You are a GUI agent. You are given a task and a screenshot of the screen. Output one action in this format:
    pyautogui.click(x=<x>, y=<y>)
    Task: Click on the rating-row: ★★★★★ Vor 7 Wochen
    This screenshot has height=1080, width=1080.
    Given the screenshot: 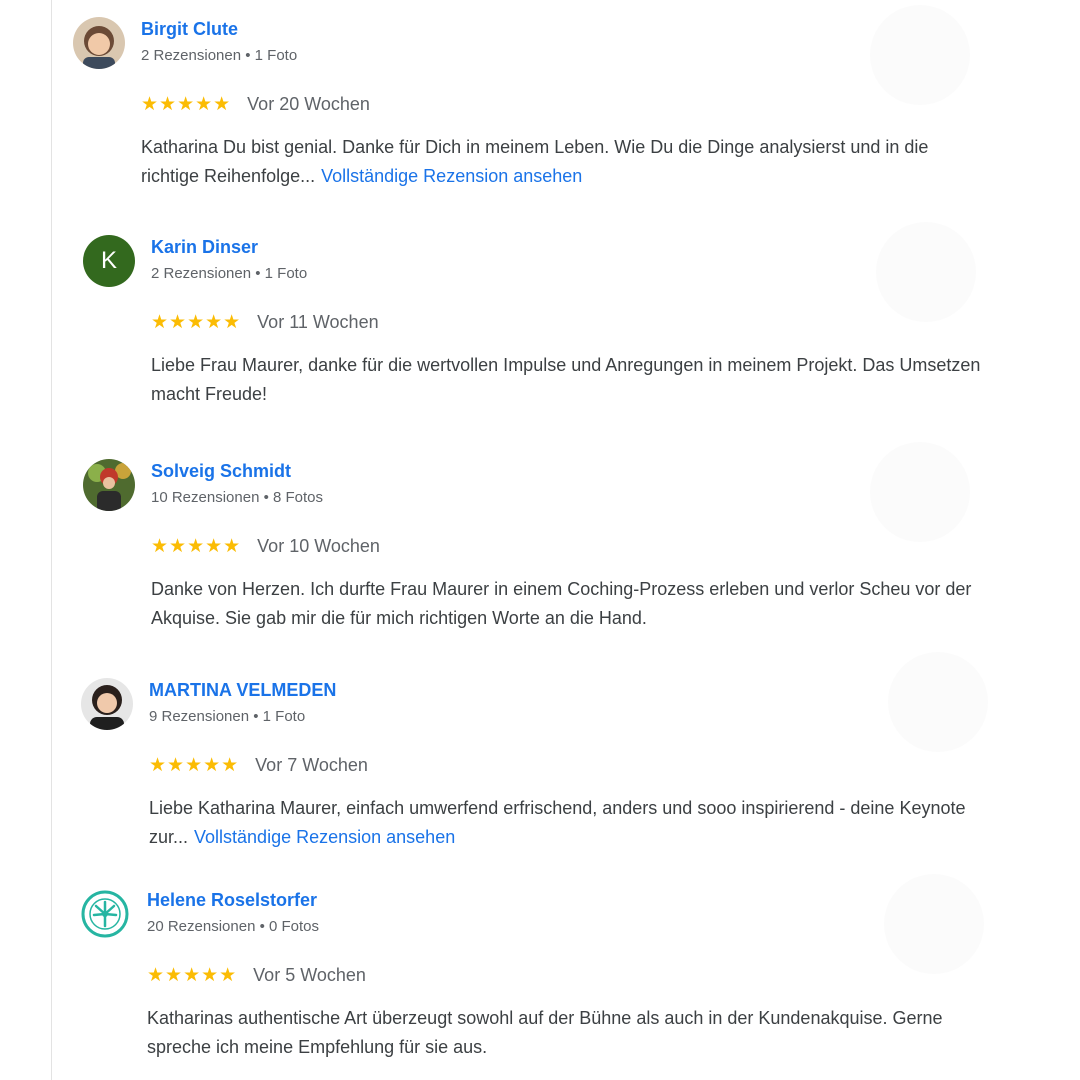 What is the action you would take?
    pyautogui.click(x=258, y=765)
    